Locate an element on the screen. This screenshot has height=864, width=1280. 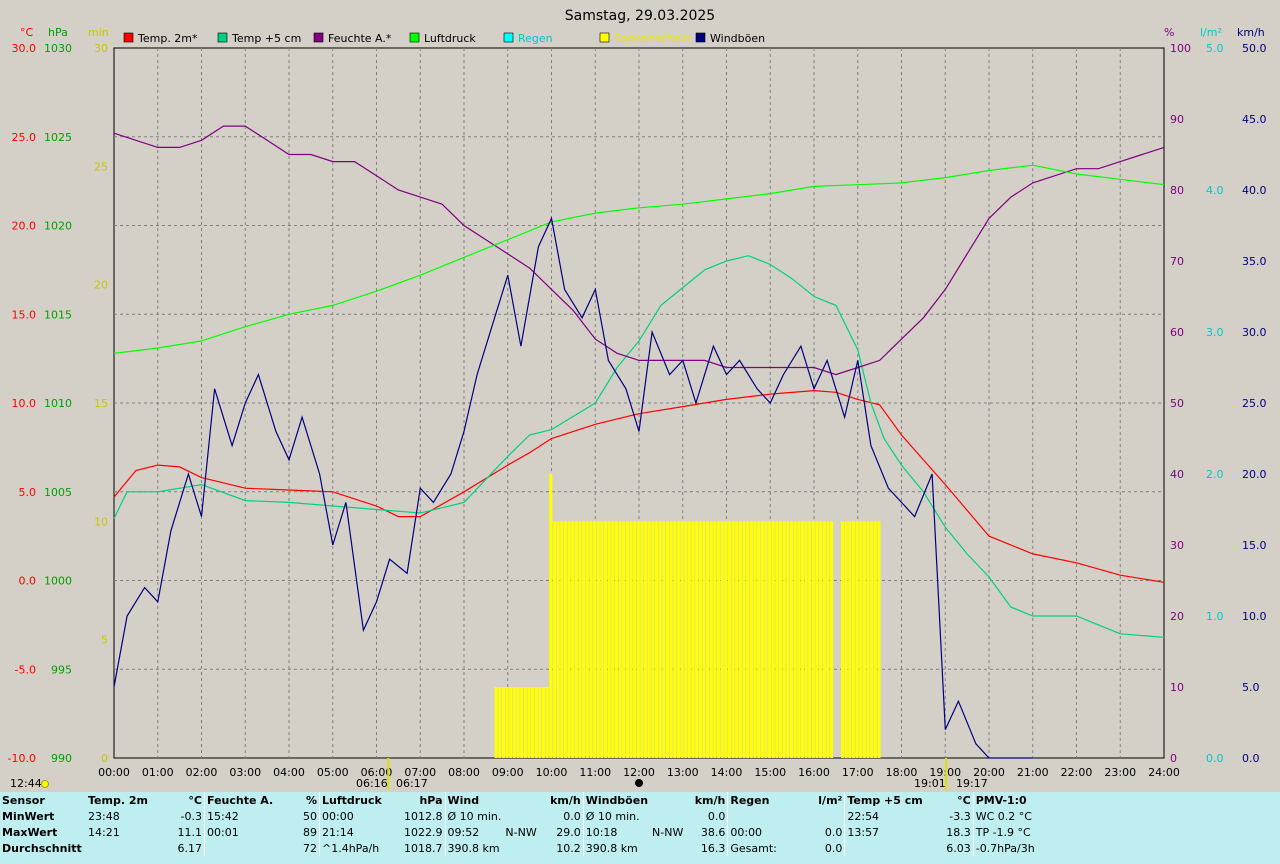
noon-icon is located at coordinates (639, 783).